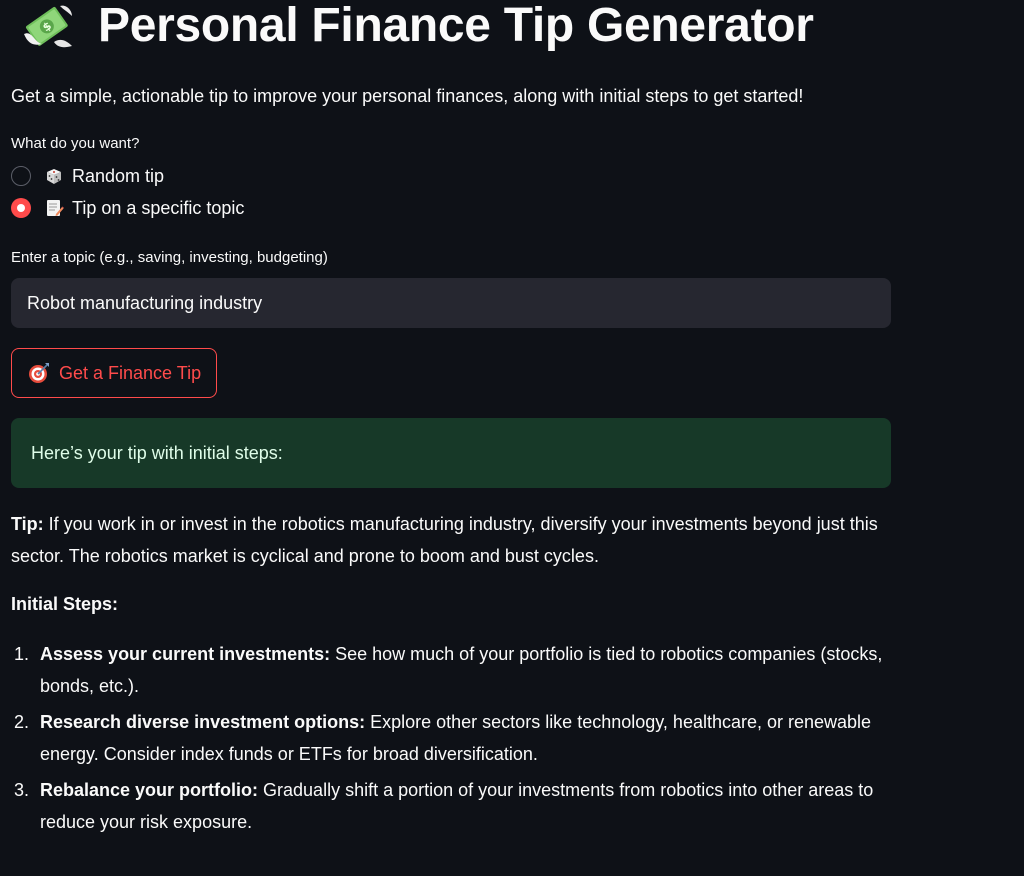 This screenshot has width=1024, height=876. What do you see at coordinates (65, 604) in the screenshot?
I see `steps-heading: Initial Steps:` at bounding box center [65, 604].